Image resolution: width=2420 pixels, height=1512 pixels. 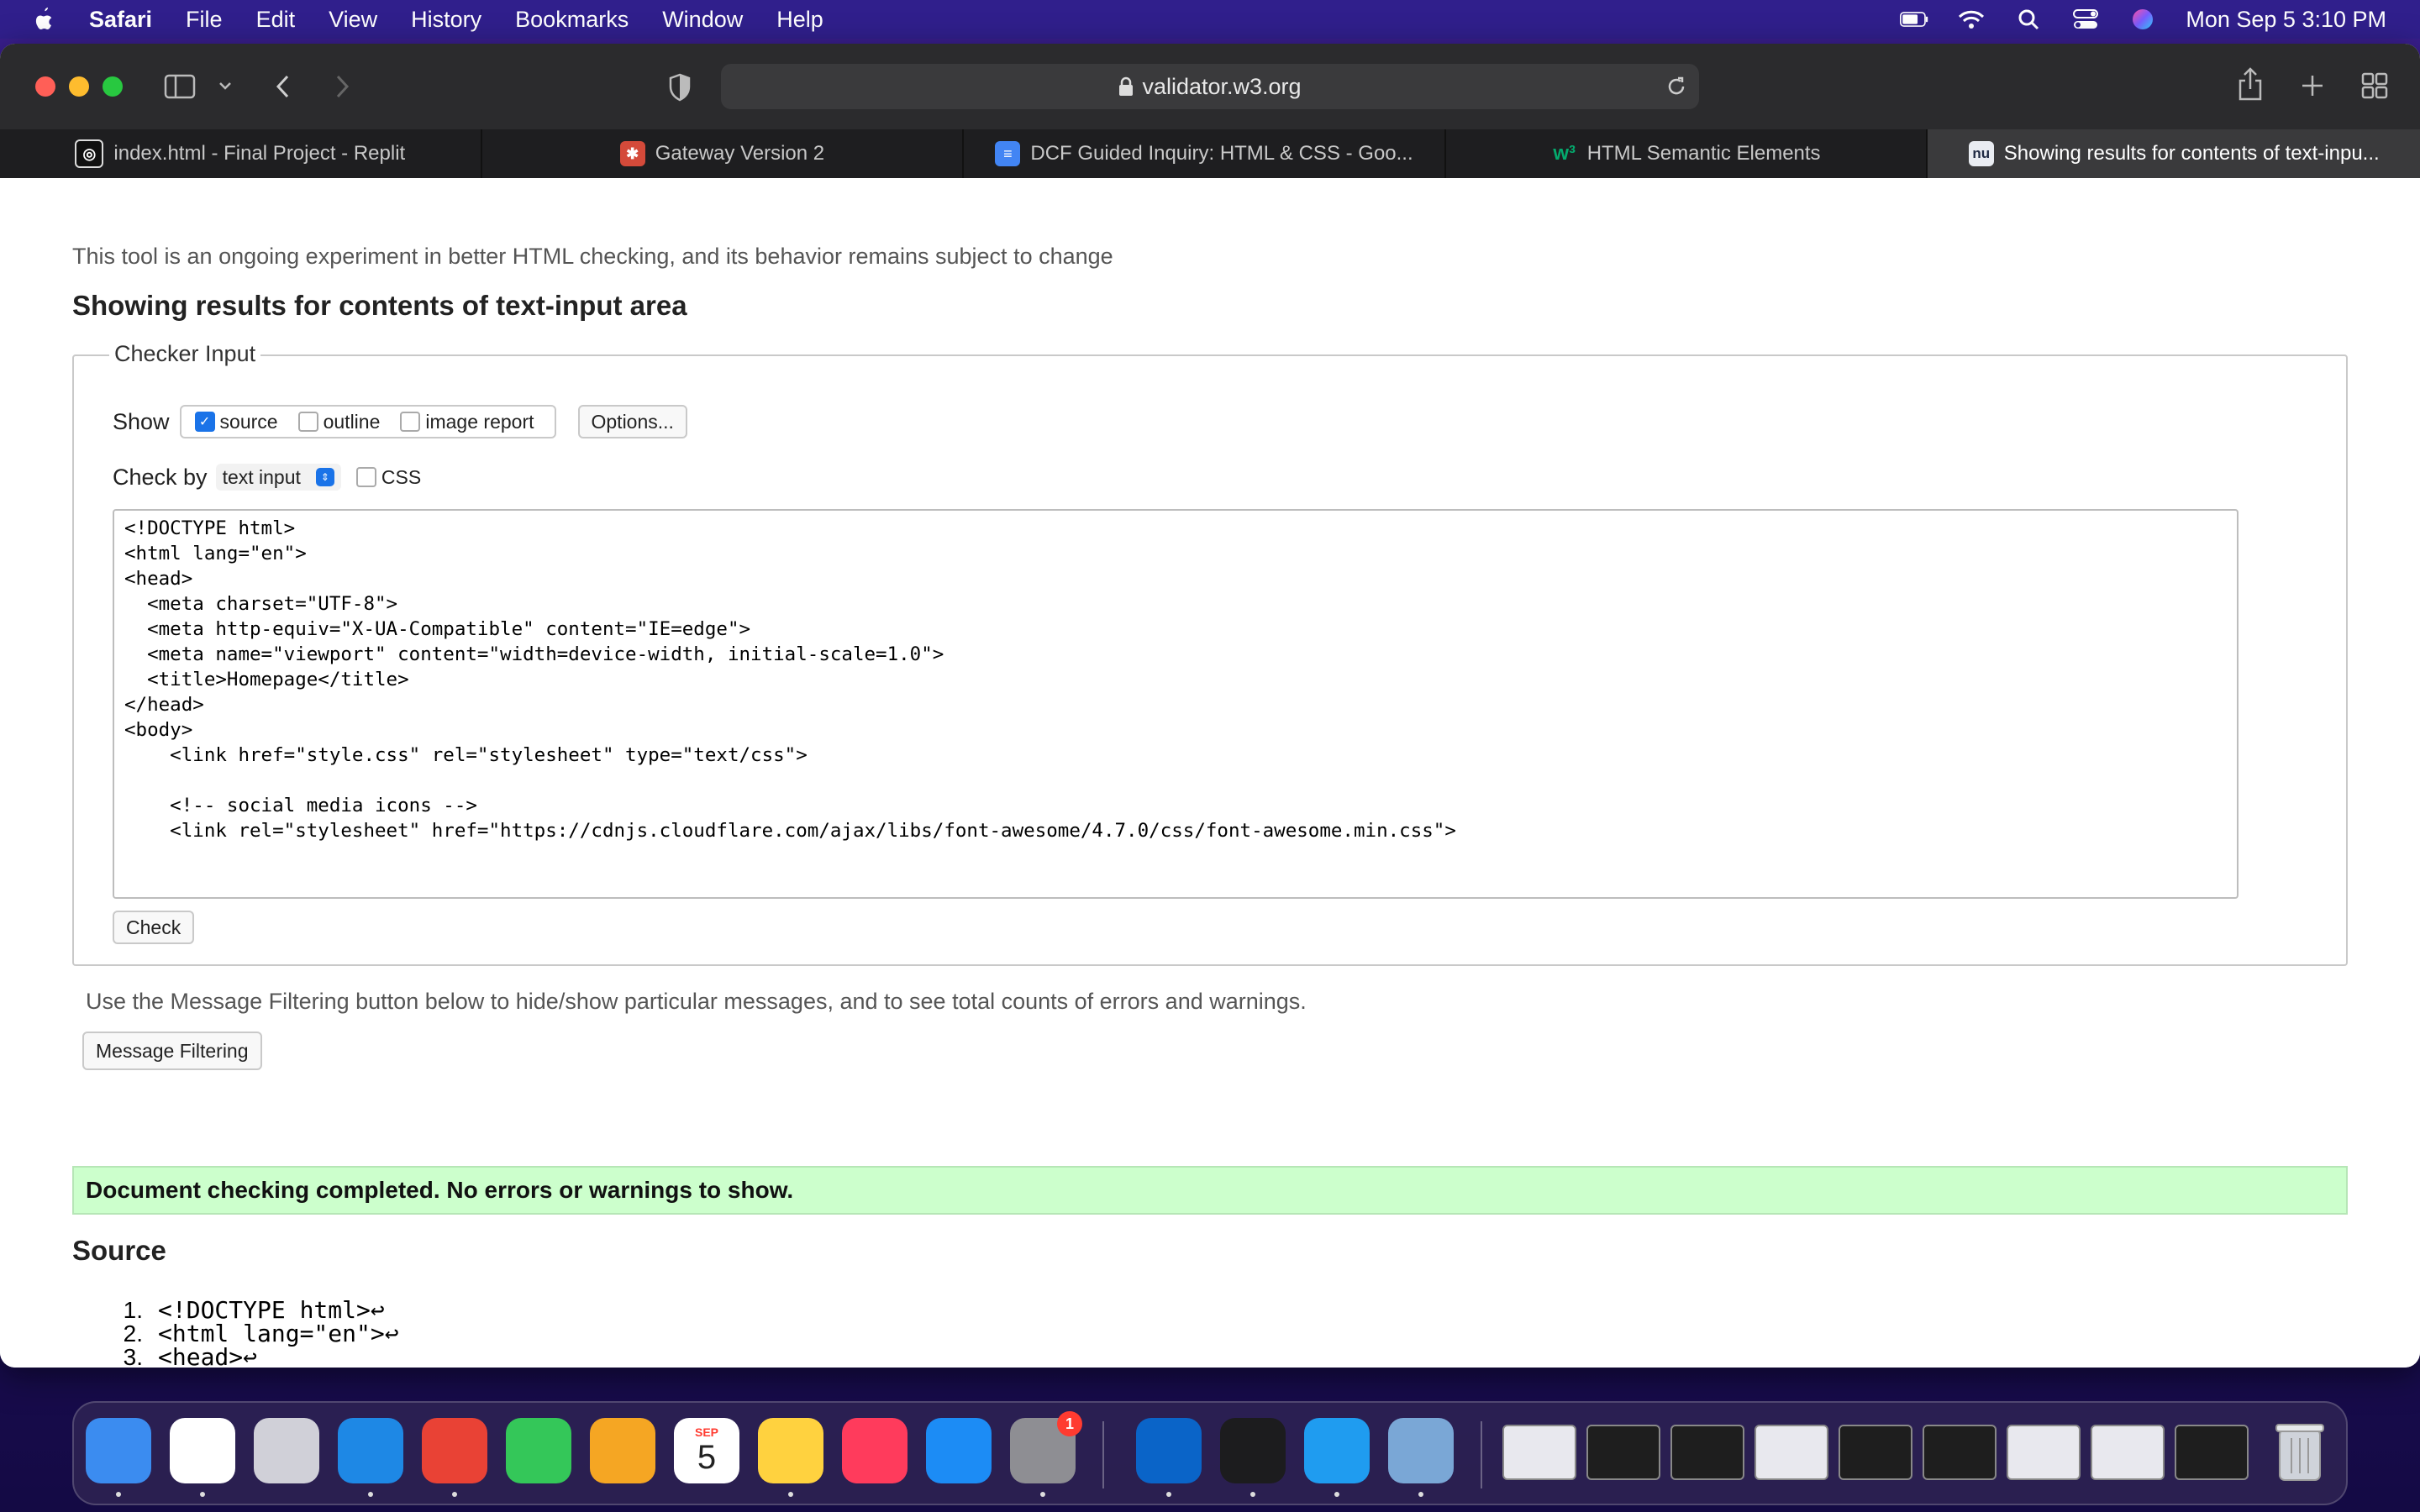 What do you see at coordinates (1070, 1423) in the screenshot?
I see `notification-badge: 1` at bounding box center [1070, 1423].